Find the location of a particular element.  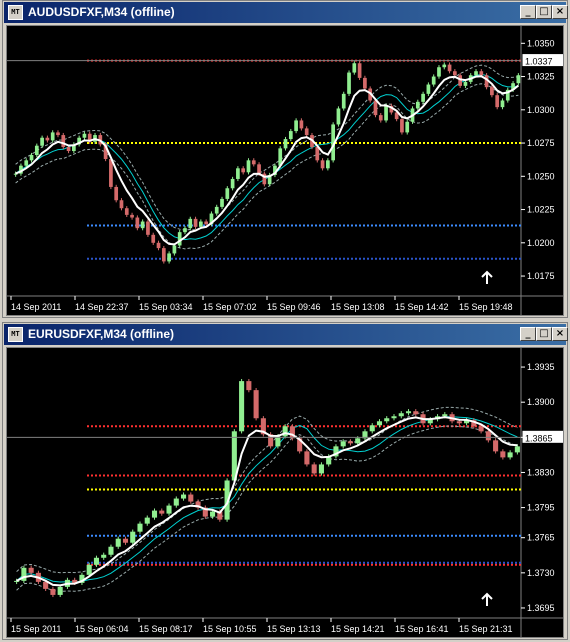

price-tick-label: 1.3935 is located at coordinates (541, 367).